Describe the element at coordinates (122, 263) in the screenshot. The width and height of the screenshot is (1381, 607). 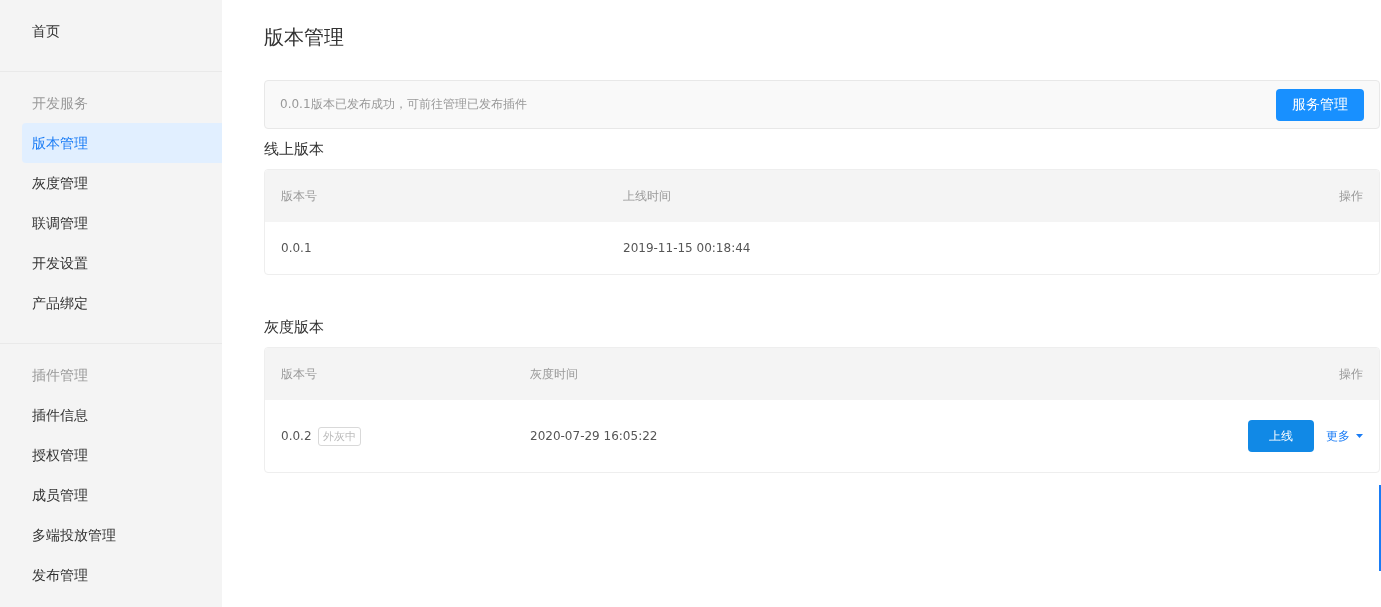
I see `sidebar-item: 开发设置` at that location.